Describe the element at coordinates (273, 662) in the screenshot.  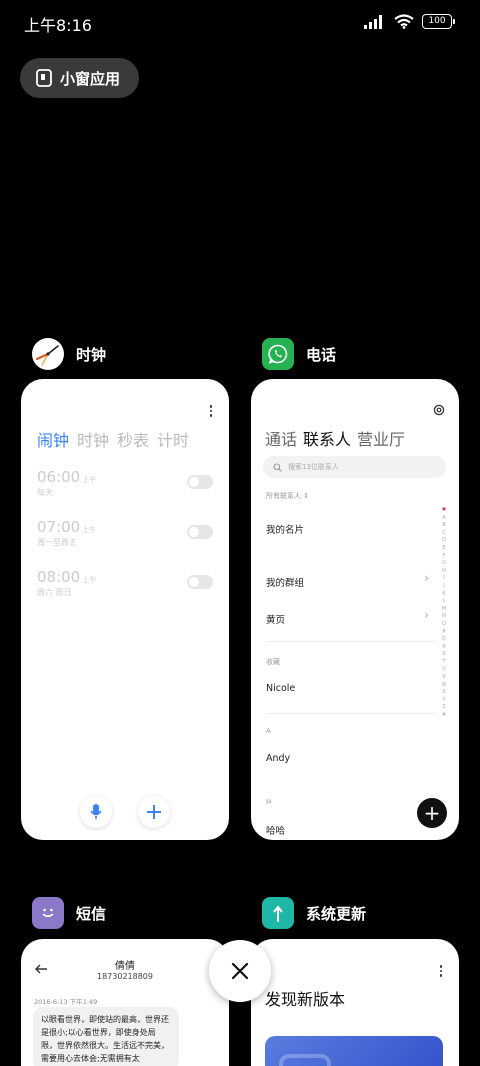
I see `favorites-header: 收藏` at that location.